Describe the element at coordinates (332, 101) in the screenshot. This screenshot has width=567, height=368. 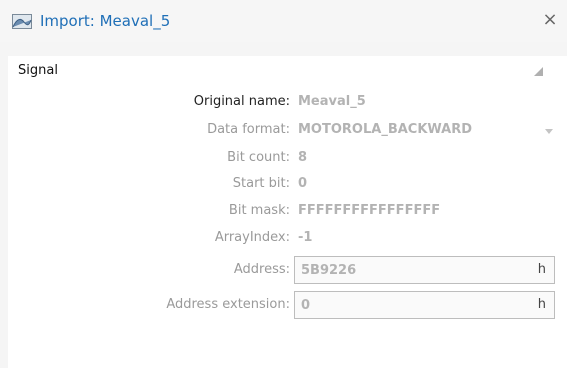
I see `original-name-value: Meaval_5` at that location.